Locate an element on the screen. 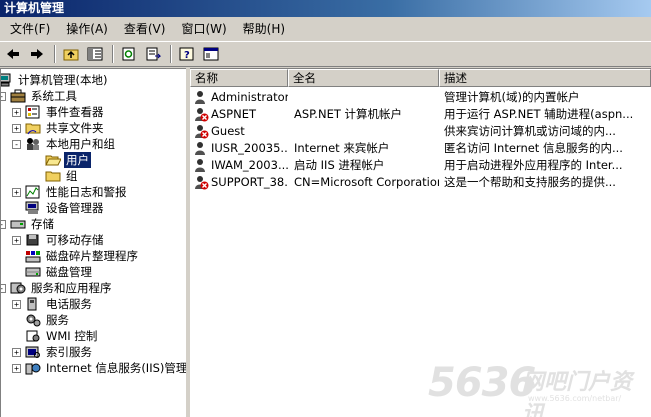 The width and height of the screenshot is (651, 417). tree-item-iis-manager: + Internet 信息服务(IIS)管理 is located at coordinates (99, 368).